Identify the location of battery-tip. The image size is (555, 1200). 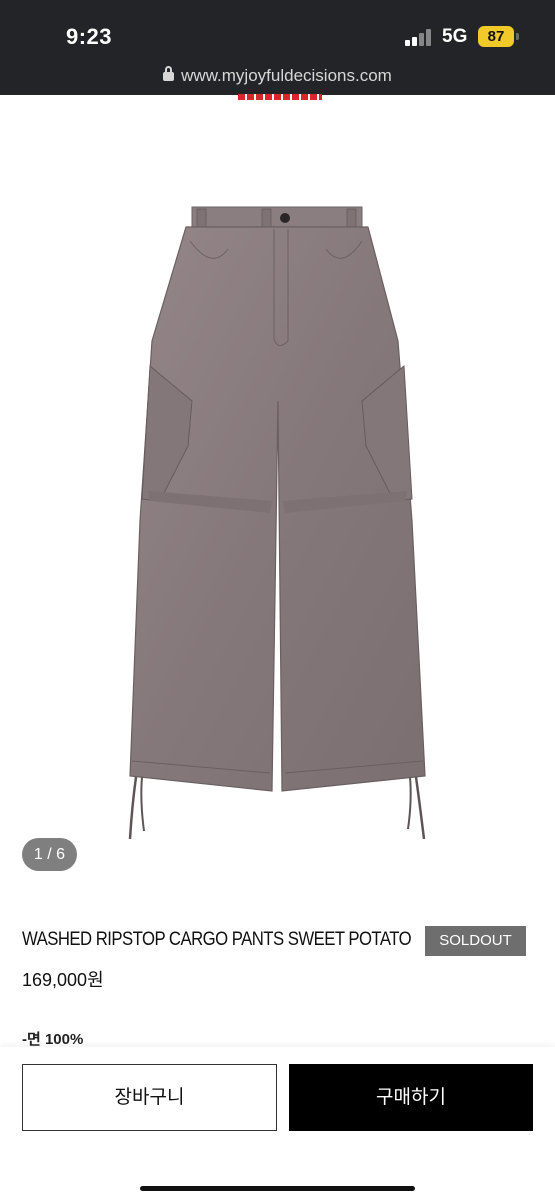
(517, 36).